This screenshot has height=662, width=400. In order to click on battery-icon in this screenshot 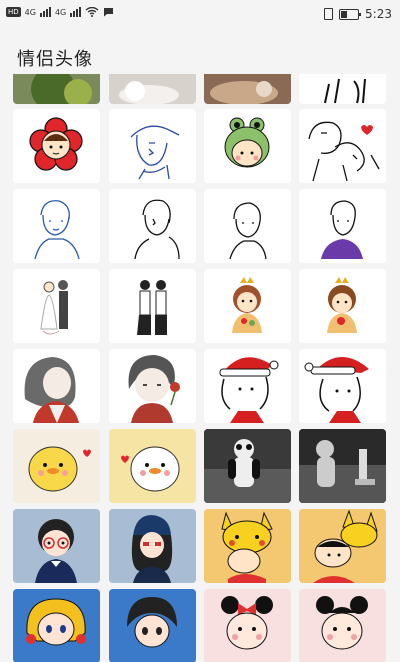, I will do `click(350, 14)`.